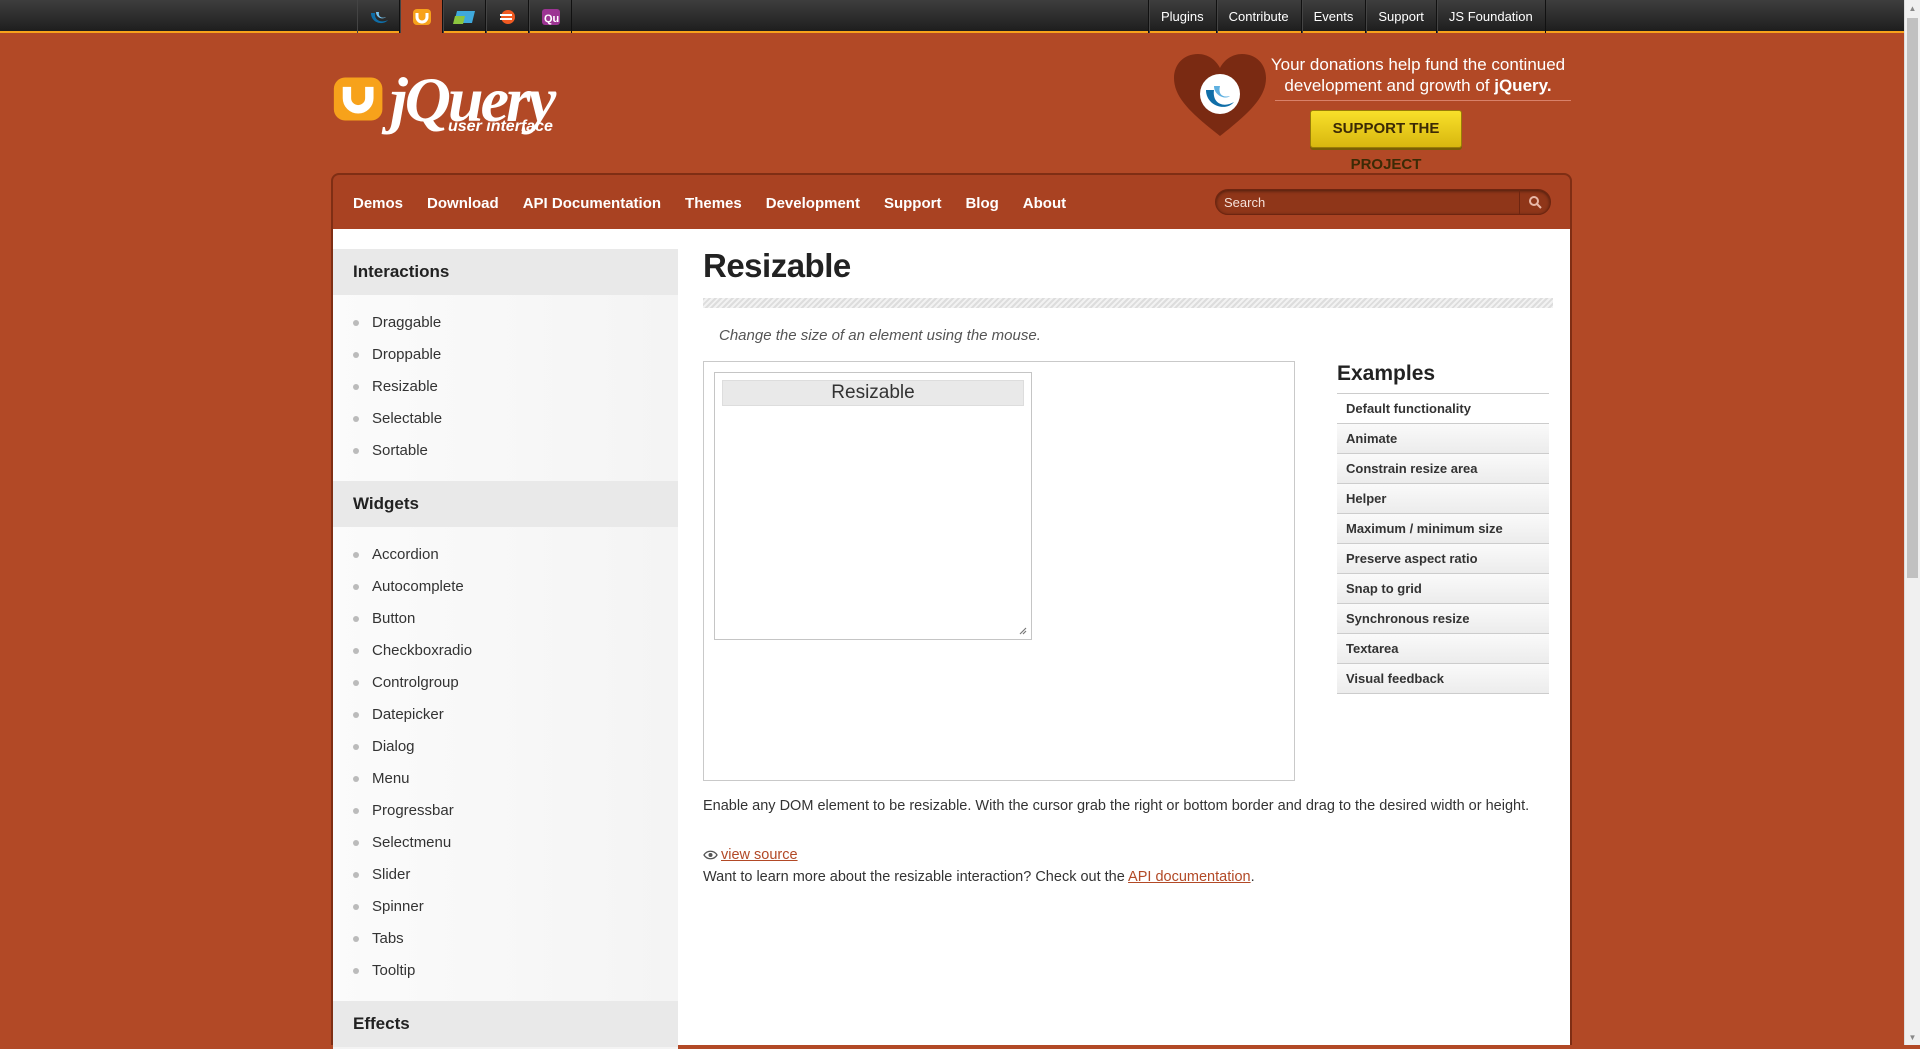  I want to click on site-jquerymobile, so click(464, 16).